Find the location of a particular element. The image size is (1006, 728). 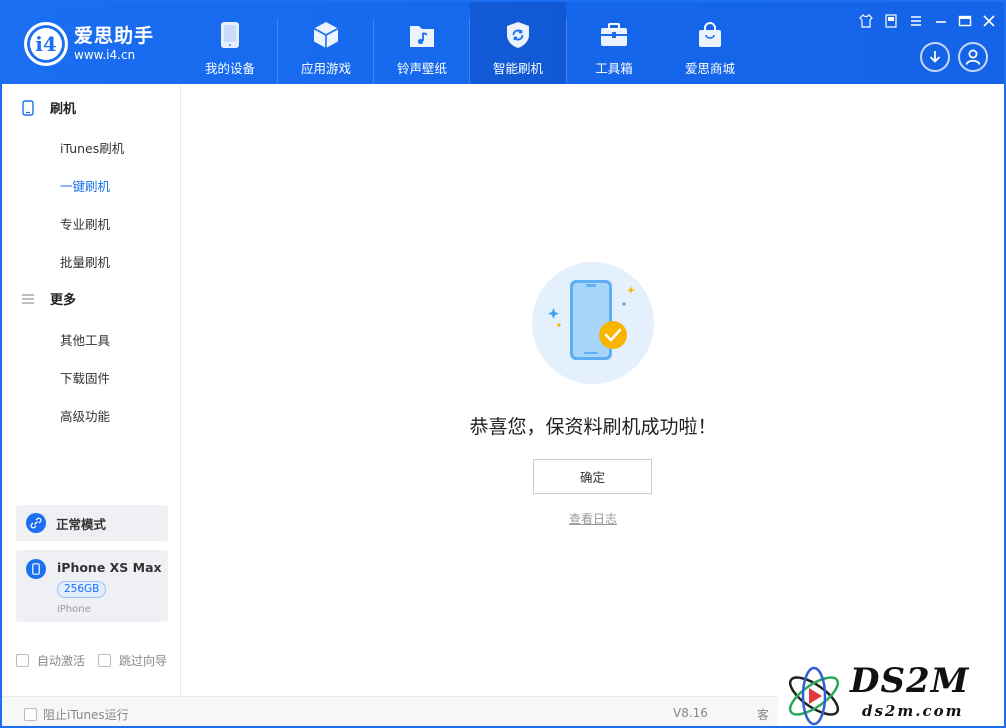

atom-logo-icon is located at coordinates (814, 696).